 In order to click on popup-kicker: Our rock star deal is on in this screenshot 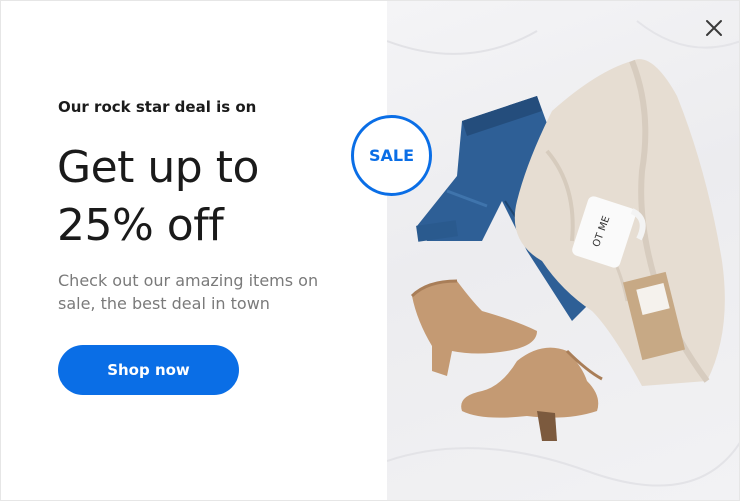, I will do `click(157, 107)`.